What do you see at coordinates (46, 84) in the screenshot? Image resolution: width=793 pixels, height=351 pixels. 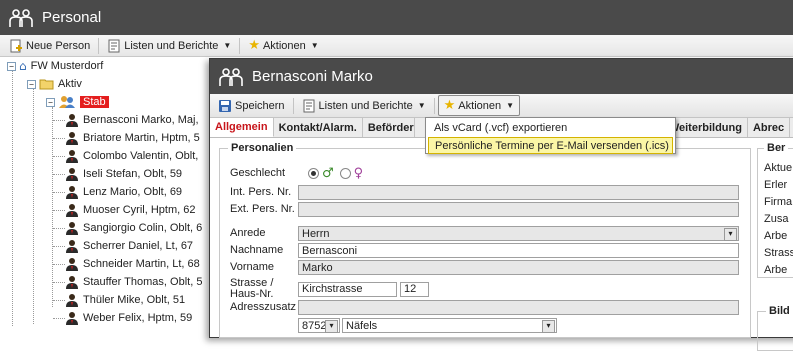 I see `folder-open-icon` at bounding box center [46, 84].